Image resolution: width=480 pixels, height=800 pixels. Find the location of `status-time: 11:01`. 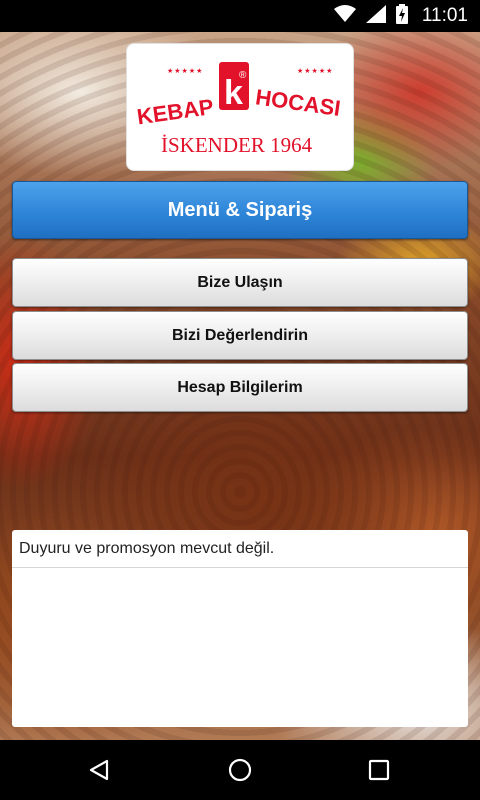

status-time: 11:01 is located at coordinates (444, 15).